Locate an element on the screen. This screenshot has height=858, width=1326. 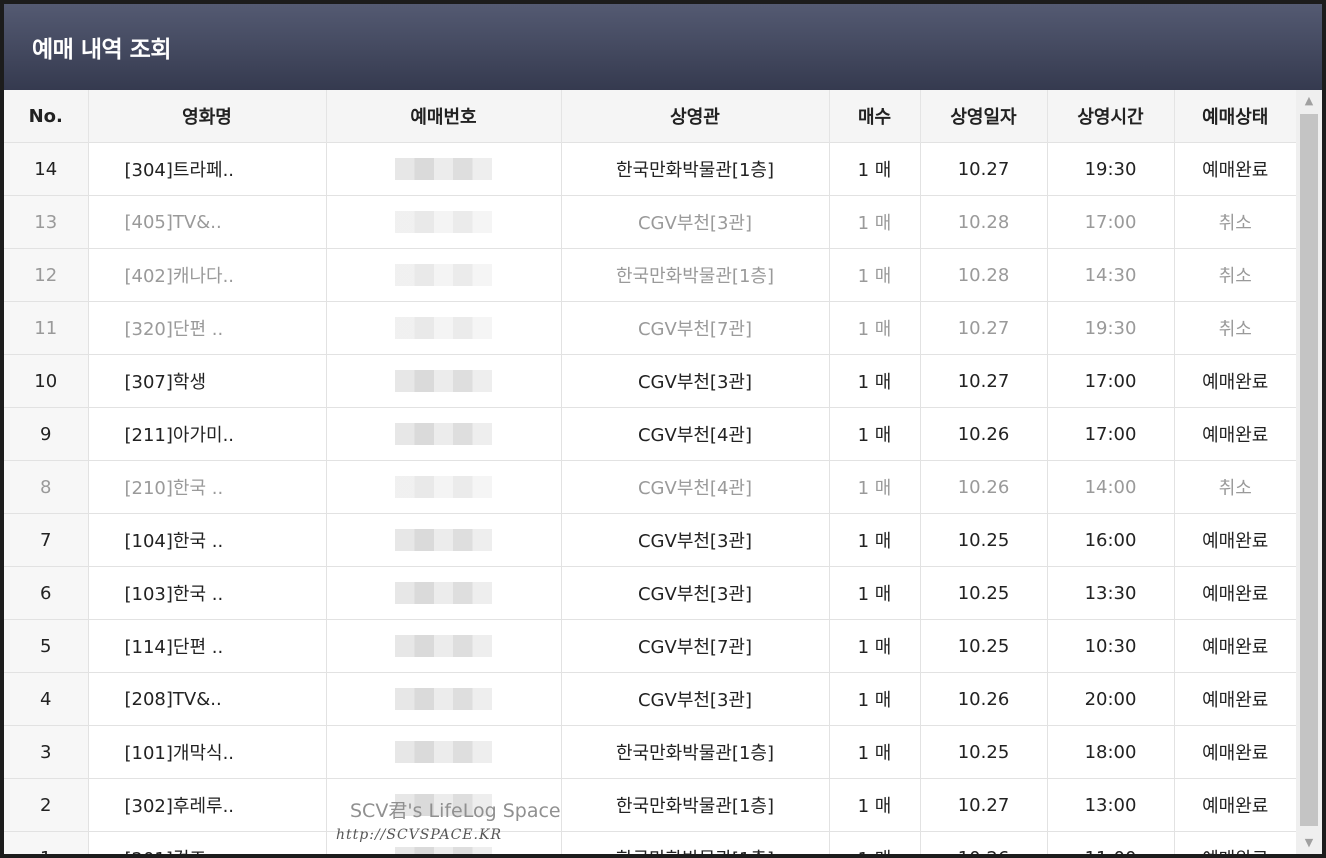
cell-screening-time: 20:00 is located at coordinates (1110, 699).